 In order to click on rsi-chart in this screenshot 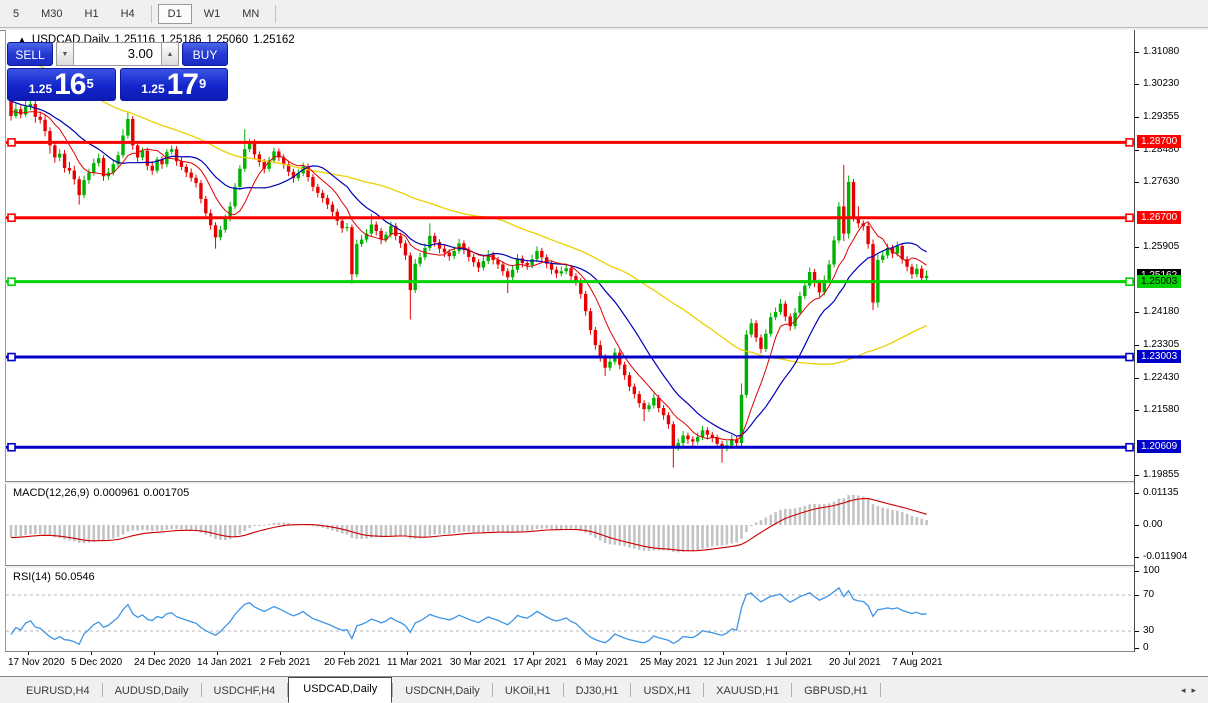, I will do `click(570, 610)`.